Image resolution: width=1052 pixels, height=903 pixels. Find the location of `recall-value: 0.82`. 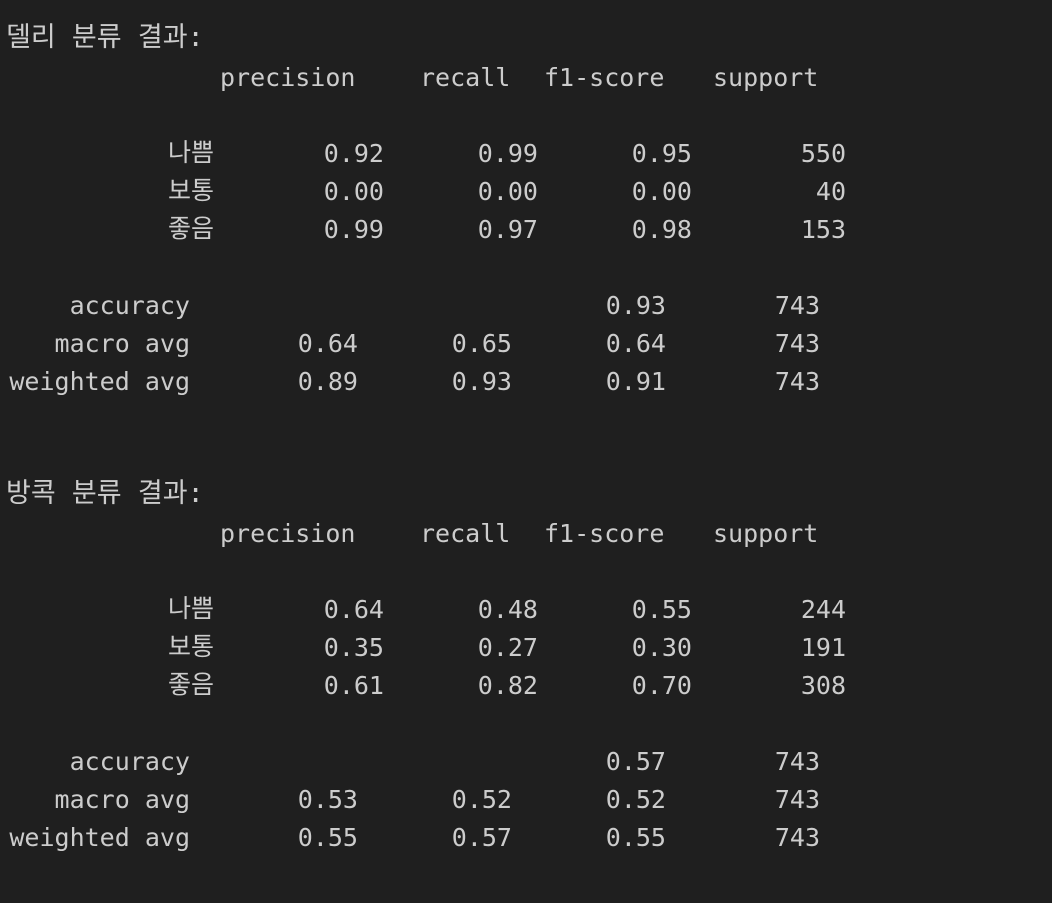

recall-value: 0.82 is located at coordinates (507, 685).